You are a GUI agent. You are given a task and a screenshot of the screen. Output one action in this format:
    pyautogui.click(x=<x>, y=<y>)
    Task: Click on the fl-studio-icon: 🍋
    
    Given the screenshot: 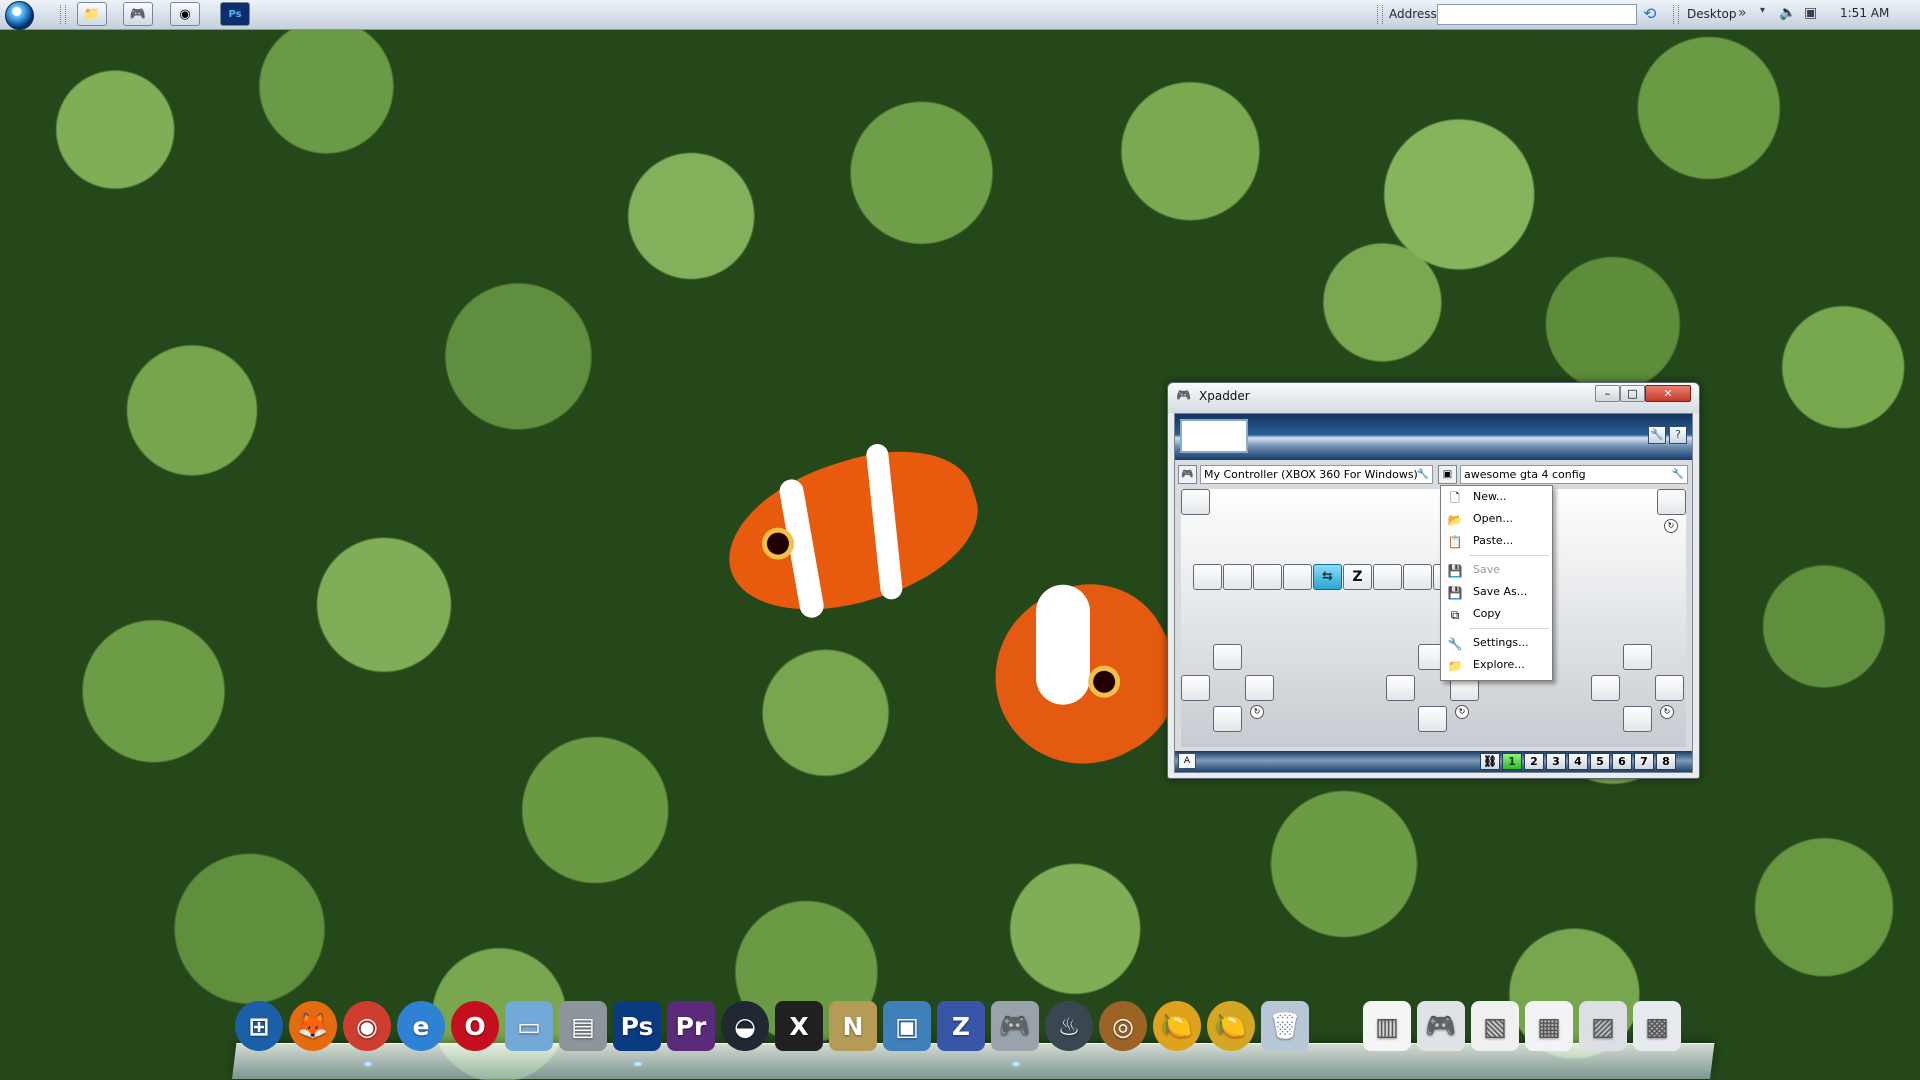 What is the action you would take?
    pyautogui.click(x=1177, y=1026)
    